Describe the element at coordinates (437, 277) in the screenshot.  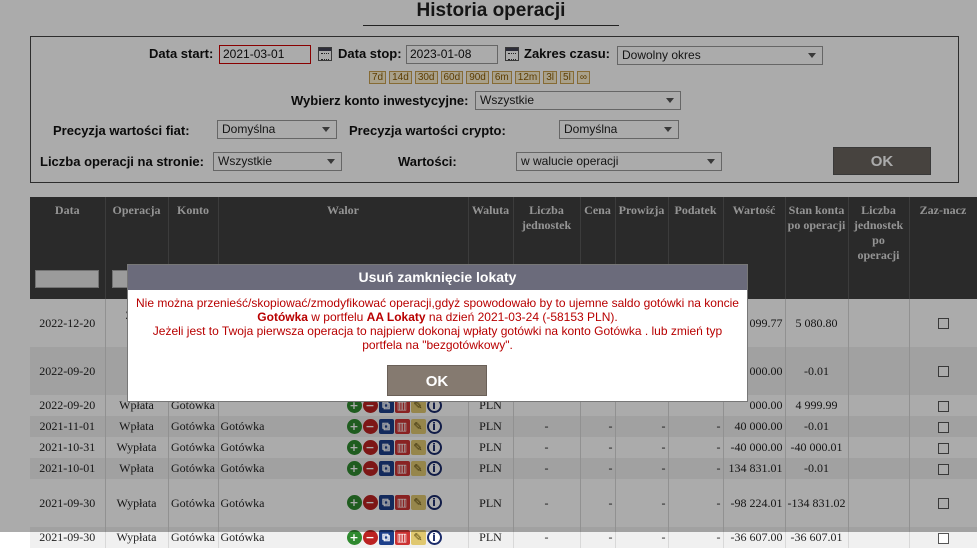
I see `modal-title: Usuń zamknięcie lokaty` at that location.